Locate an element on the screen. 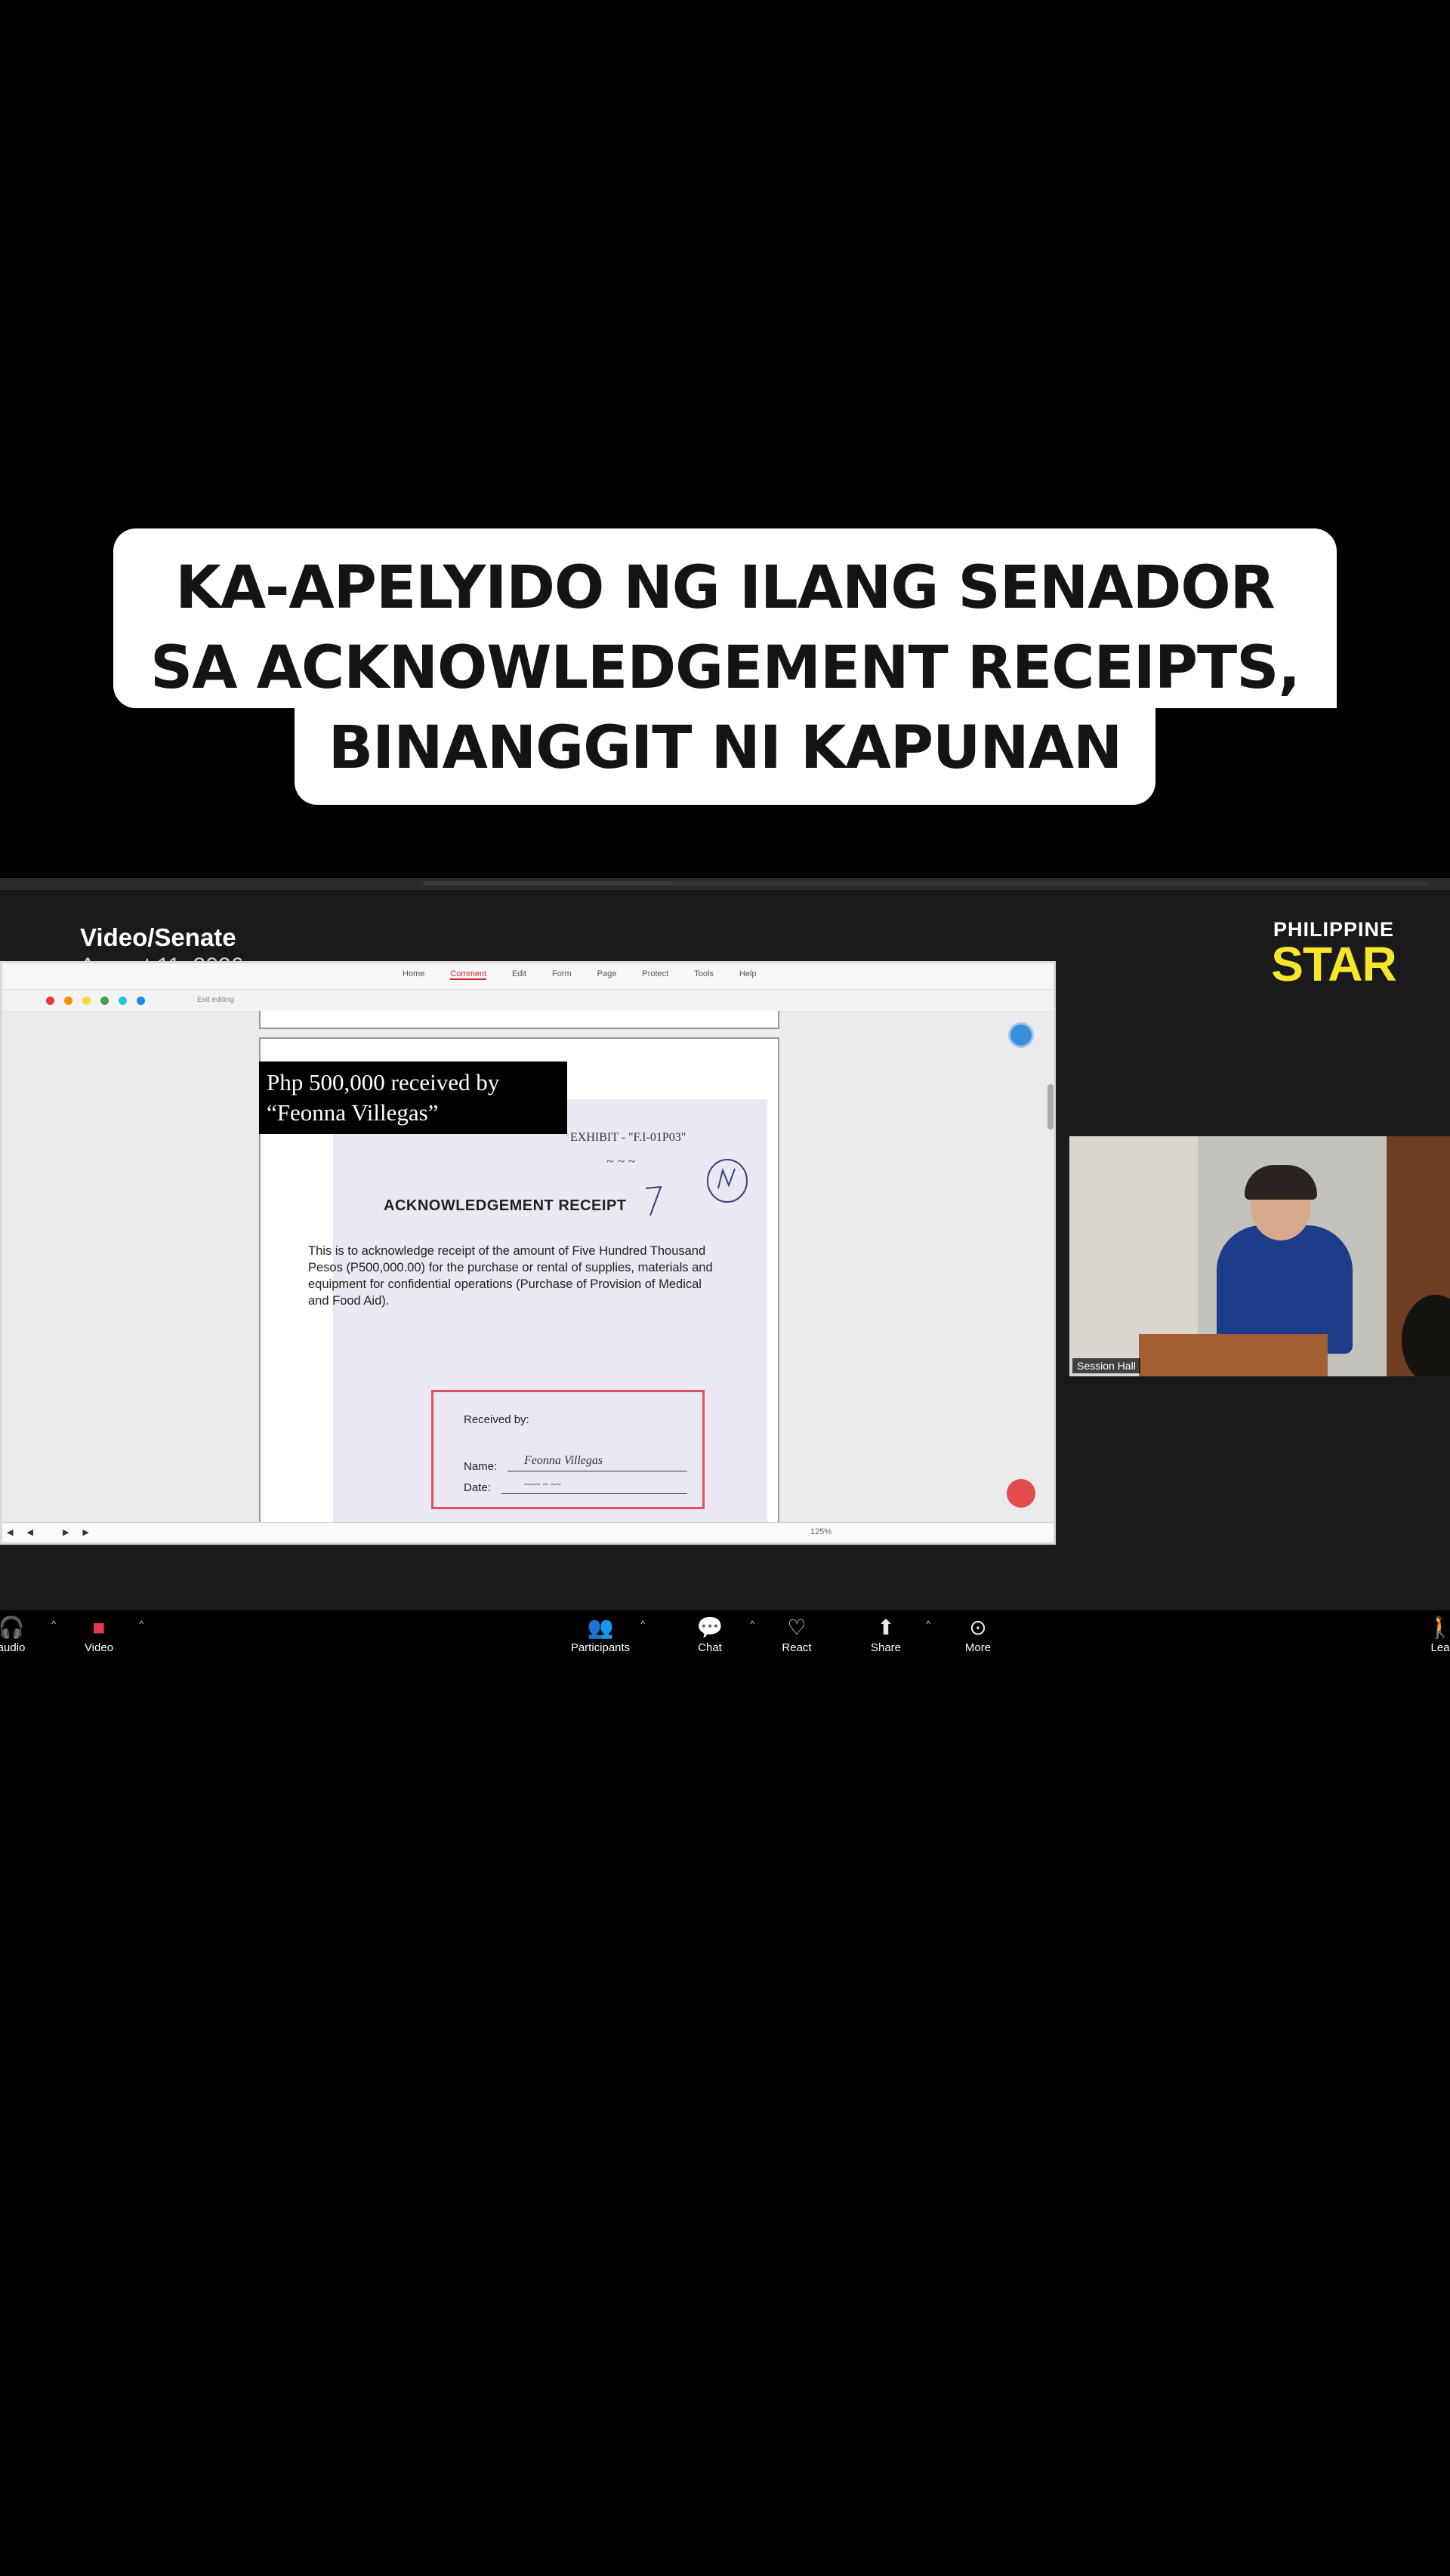 The image size is (1450, 2576). yellow-color-dot is located at coordinates (86, 1001).